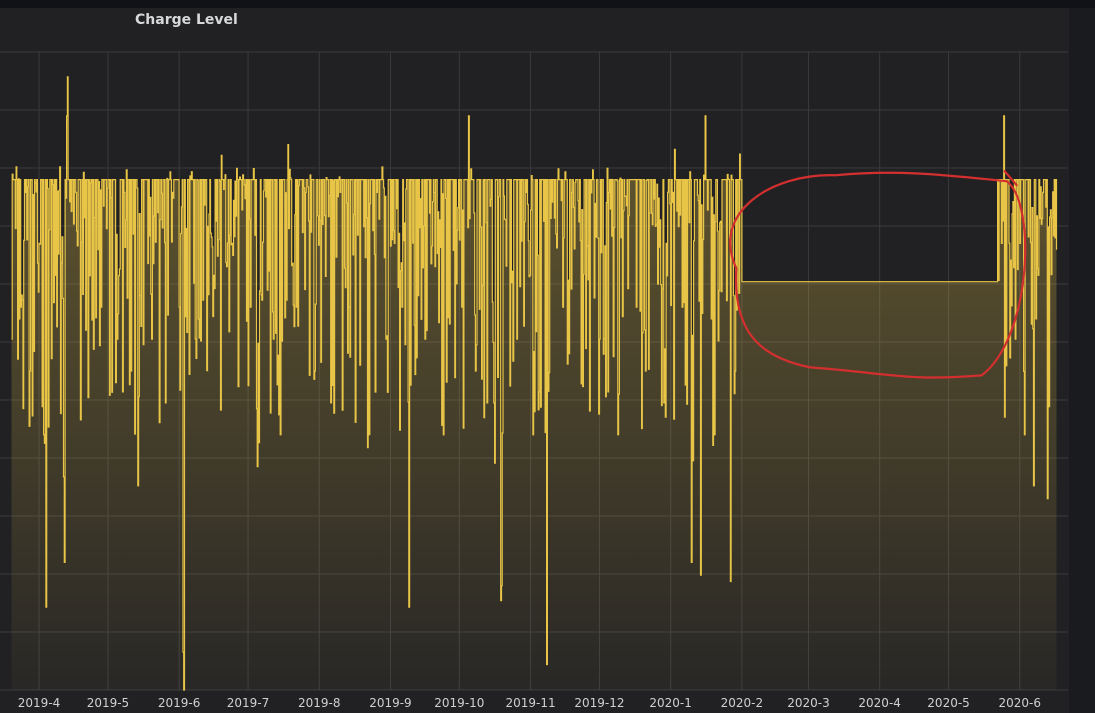  I want to click on x-tick-label: 2019-10, so click(459, 703).